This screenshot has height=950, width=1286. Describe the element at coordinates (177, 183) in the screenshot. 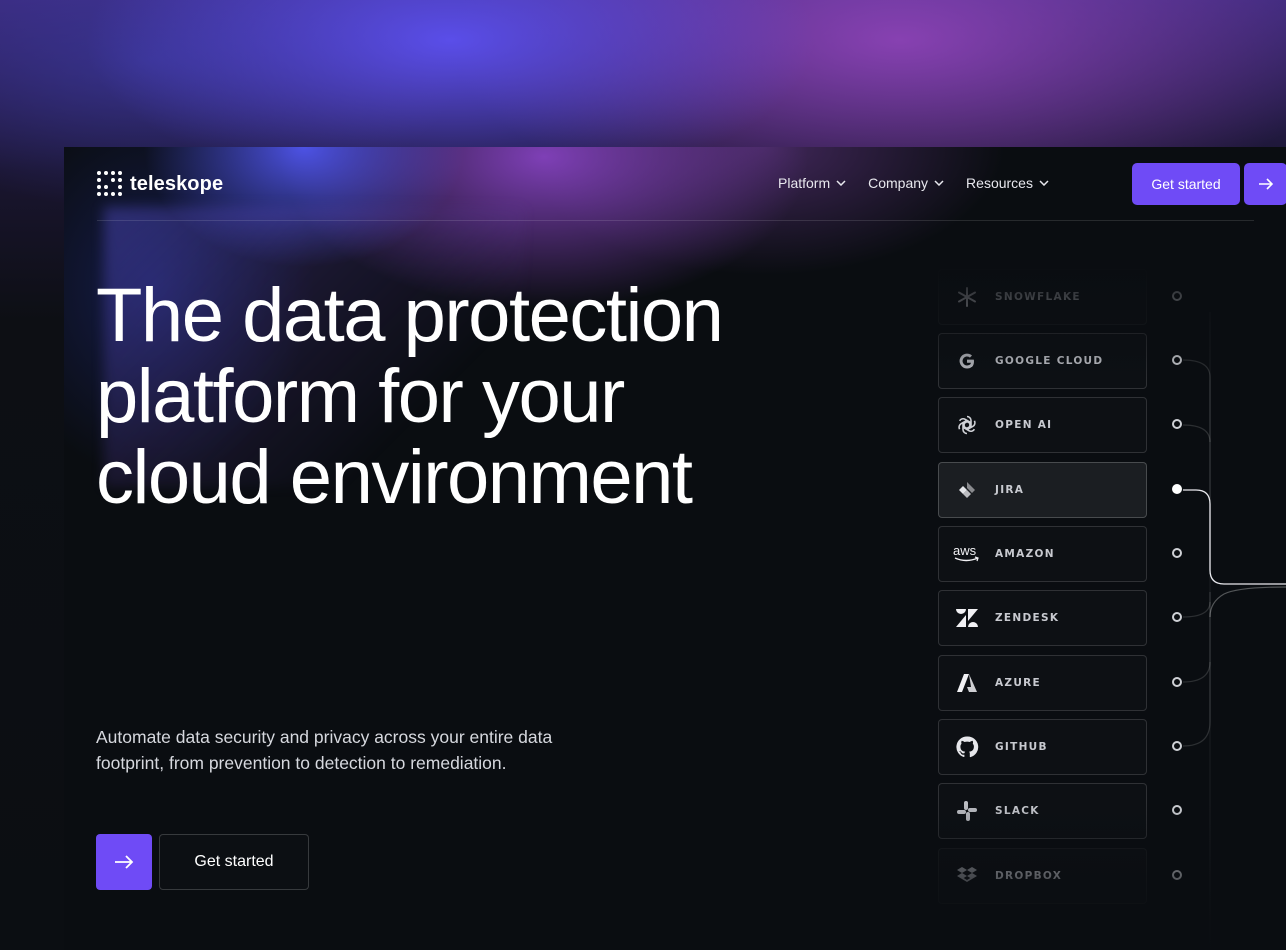

I see `brand-name: teleskope` at that location.